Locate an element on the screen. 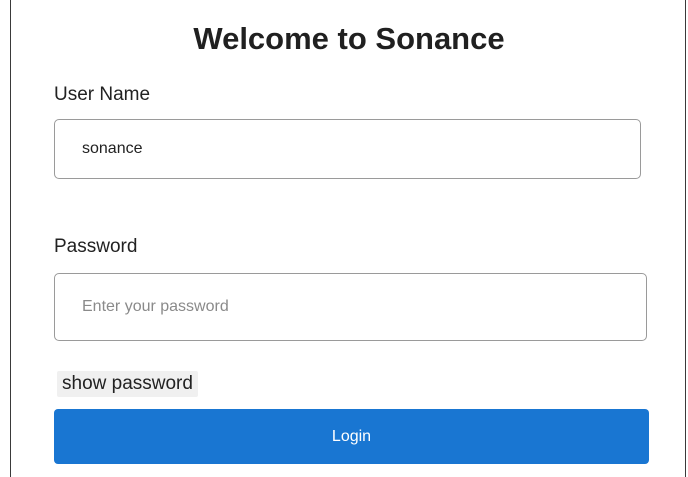 Image resolution: width=688 pixels, height=477 pixels. show-password-button: show password is located at coordinates (127, 384).